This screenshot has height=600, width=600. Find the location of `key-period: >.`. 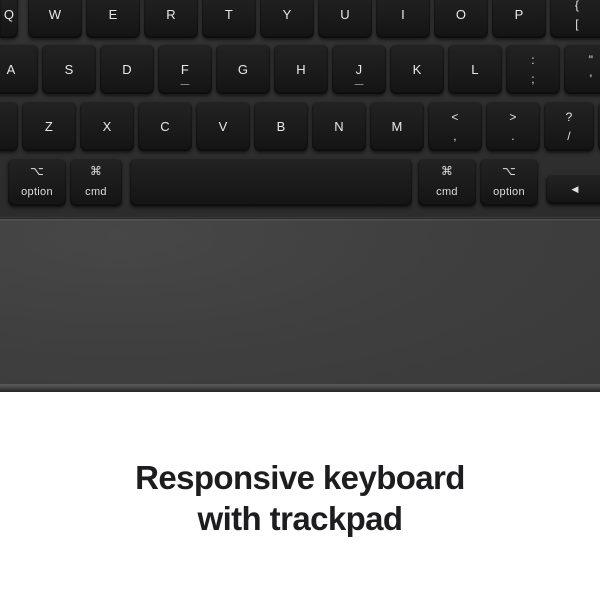

key-period: >. is located at coordinates (513, 126).